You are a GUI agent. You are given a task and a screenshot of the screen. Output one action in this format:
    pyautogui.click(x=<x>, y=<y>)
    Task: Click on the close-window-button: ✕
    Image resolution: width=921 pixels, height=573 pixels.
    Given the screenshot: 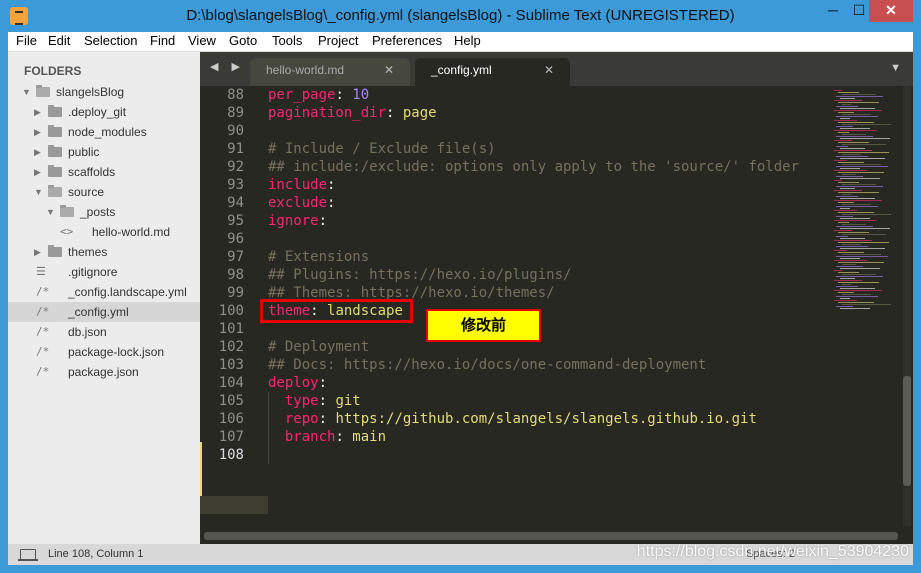 What is the action you would take?
    pyautogui.click(x=891, y=11)
    